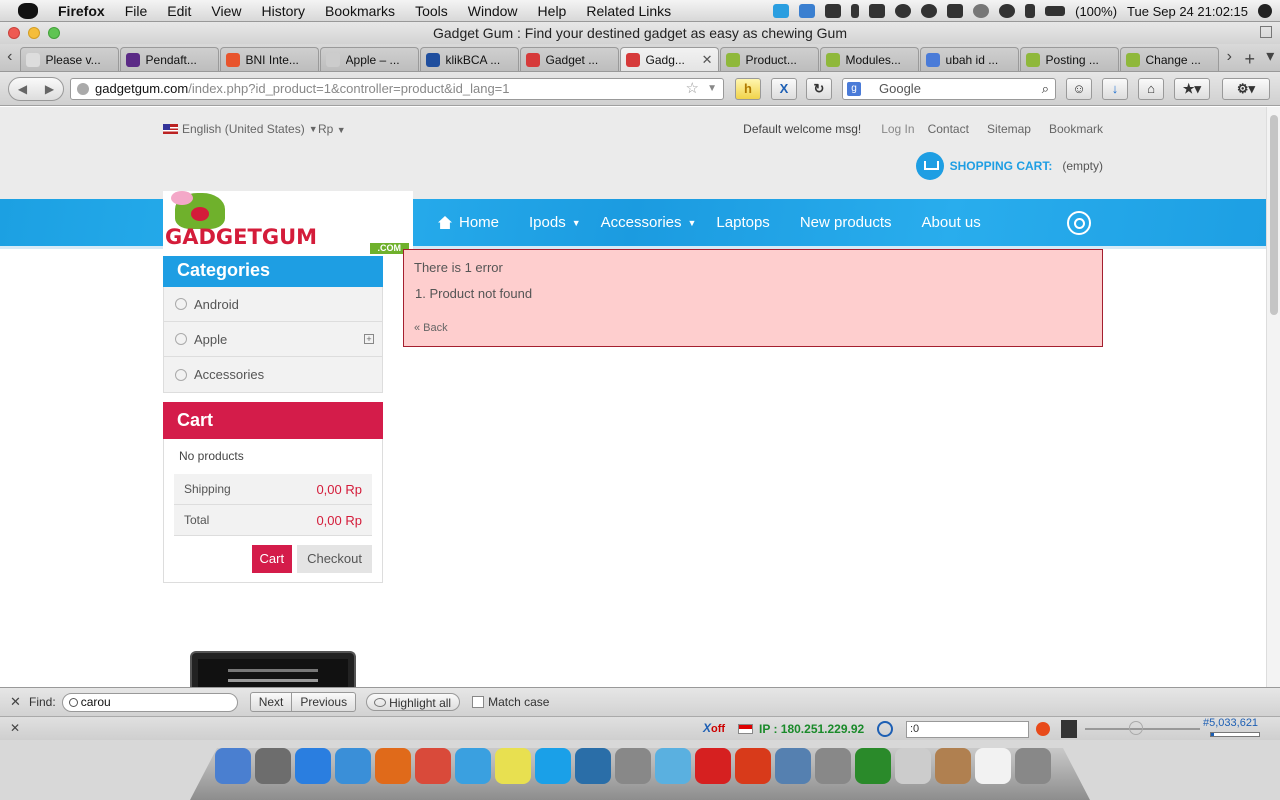  What do you see at coordinates (955, 11) in the screenshot?
I see `gamepad-icon` at bounding box center [955, 11].